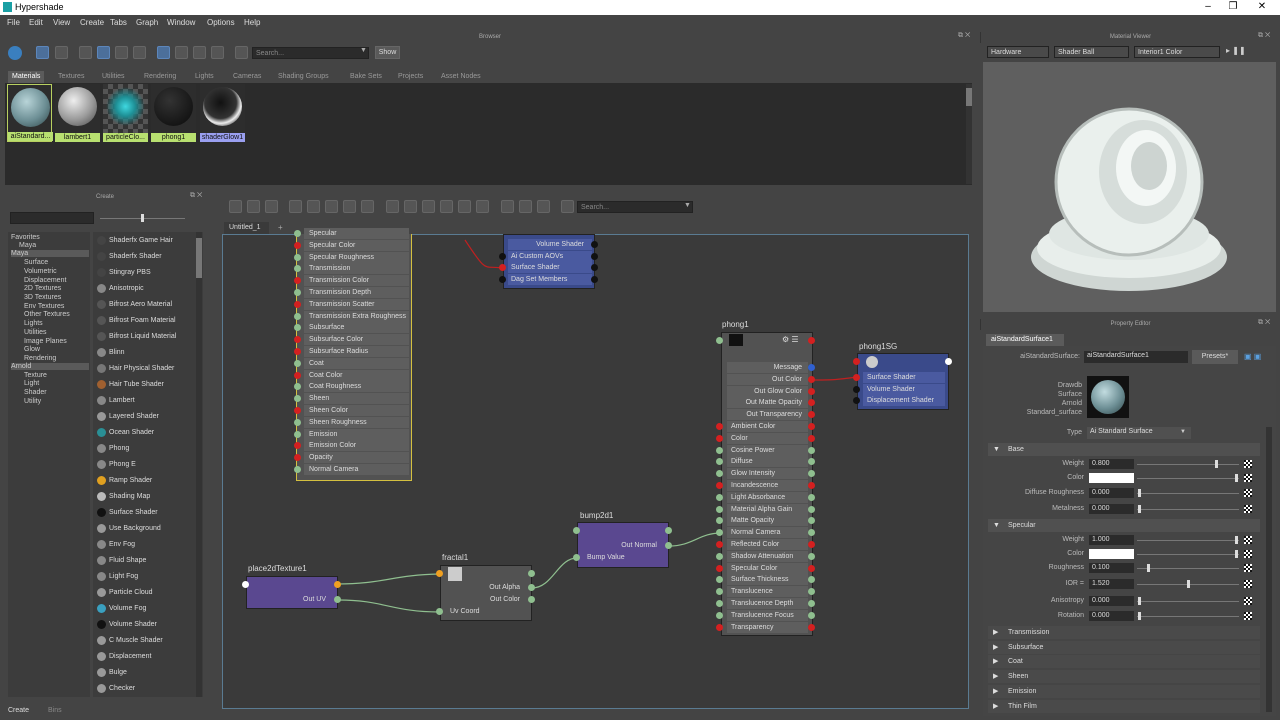 The height and width of the screenshot is (720, 1280). Describe the element at coordinates (145, 592) in the screenshot. I see `shader-item: Particle Cloud` at that location.